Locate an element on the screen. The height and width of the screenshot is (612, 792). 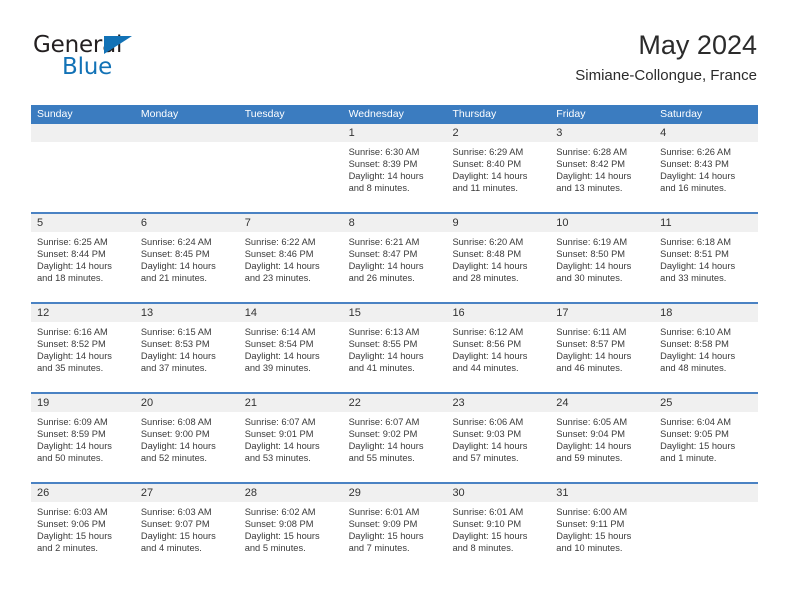
sunset-time: Sunset: 9:09 PM is located at coordinates (383, 524).